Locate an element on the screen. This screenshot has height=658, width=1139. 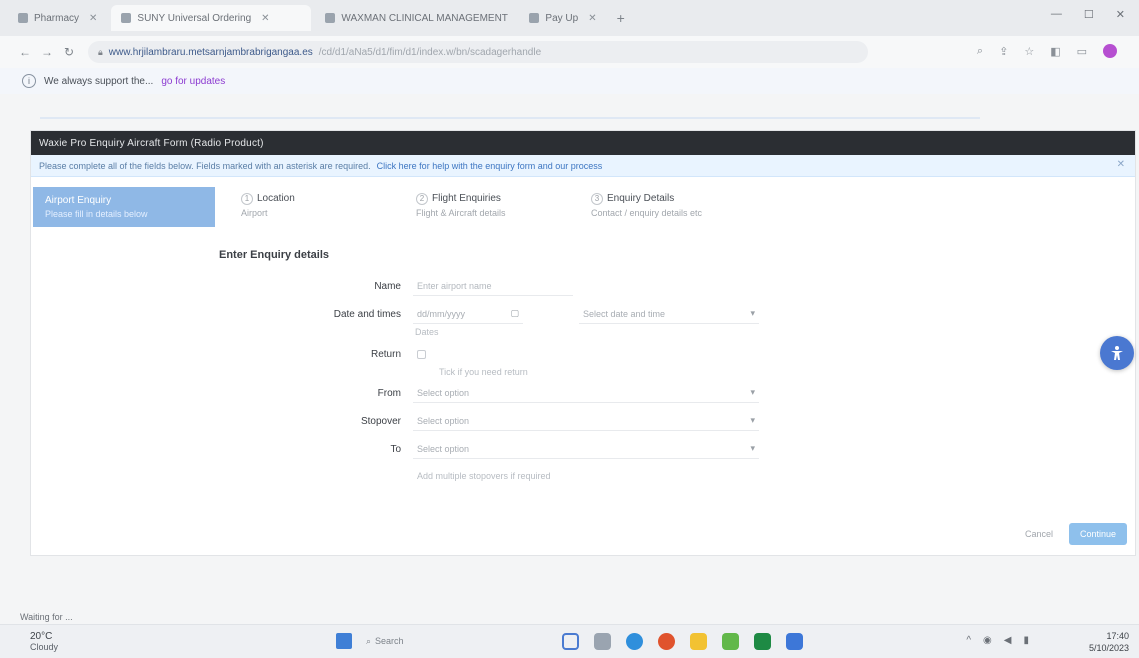
task-view-icon is located at coordinates (570, 641).